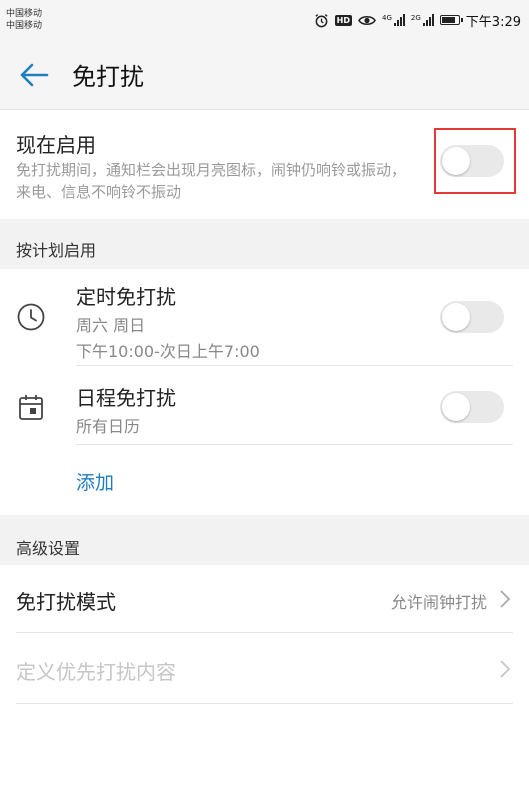 The image size is (529, 800). Describe the element at coordinates (108, 426) in the screenshot. I see `calendar-dnd-sub: 所有日历` at that location.